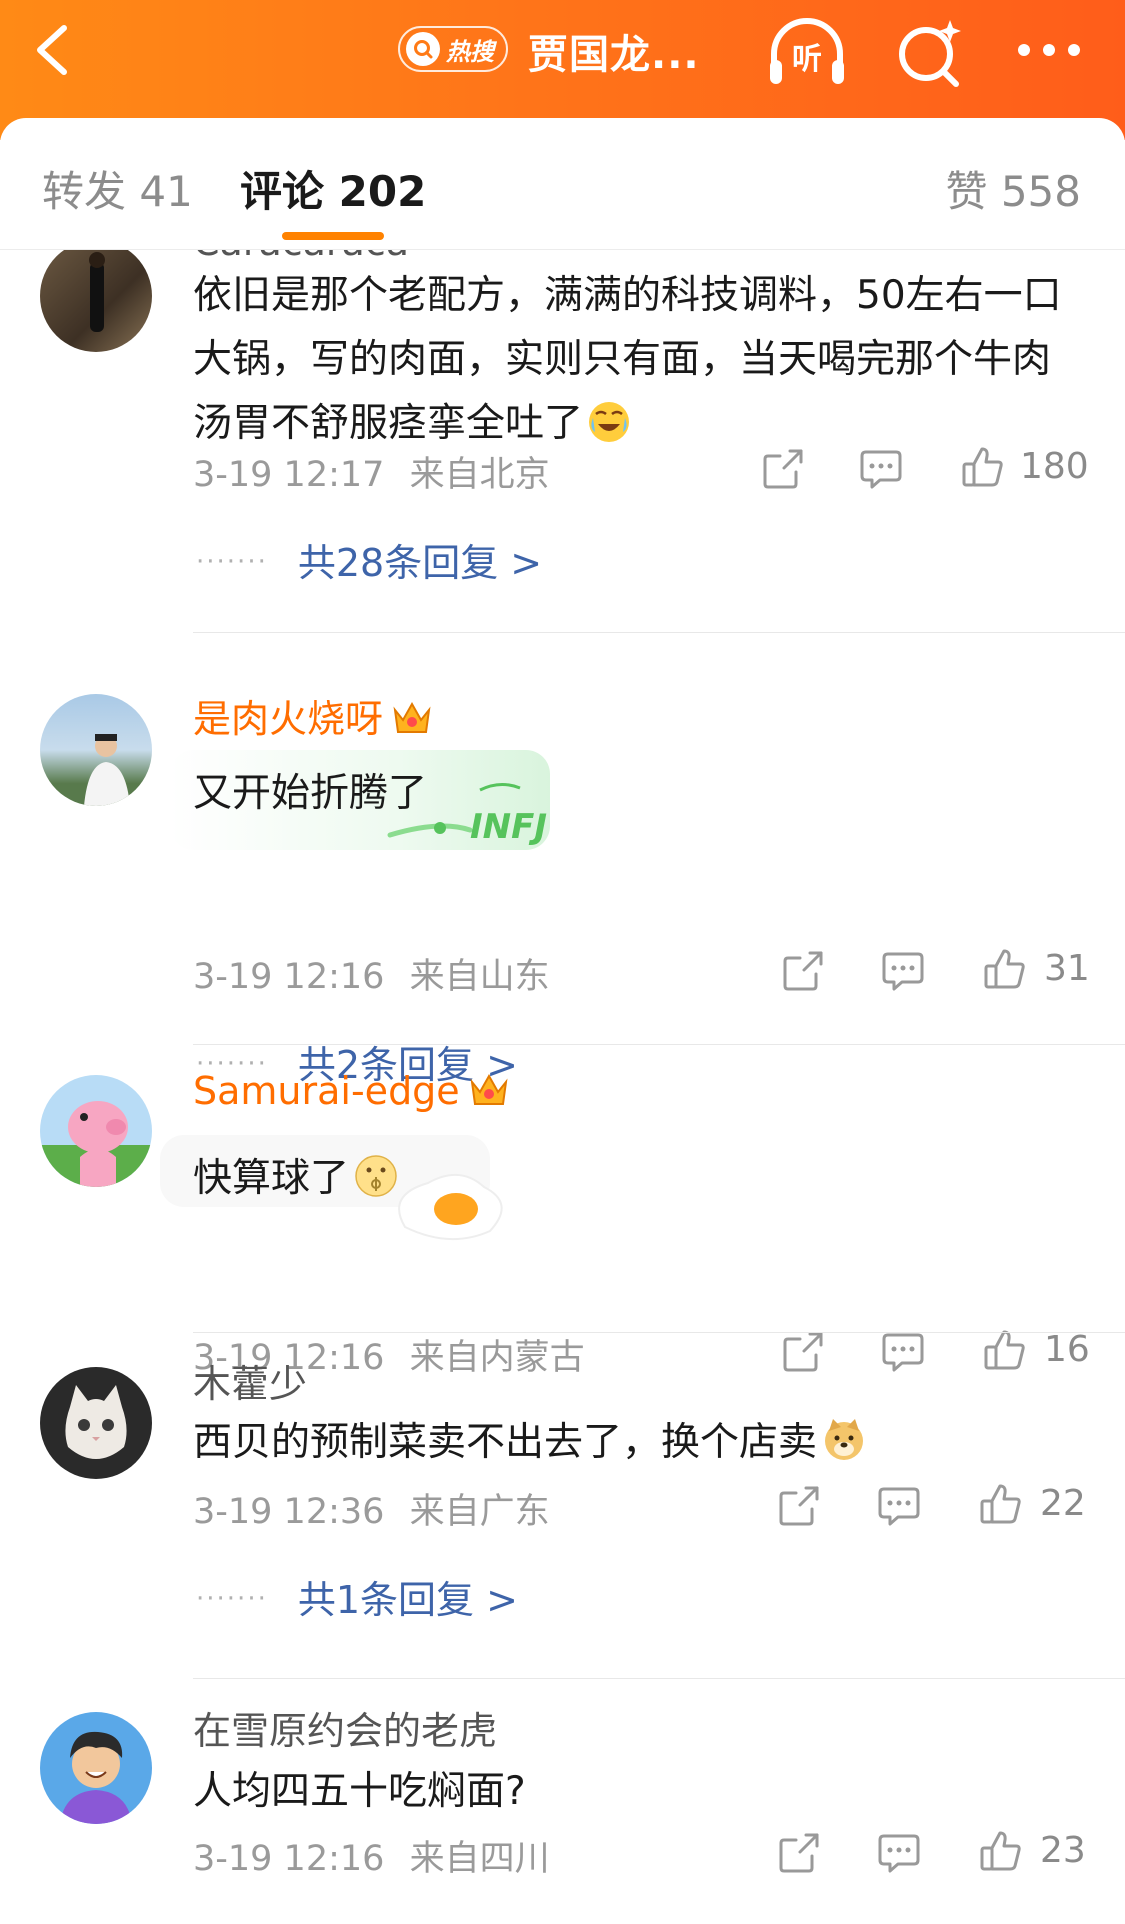 The image size is (1125, 1924). What do you see at coordinates (931, 52) in the screenshot?
I see `search-sparkle-icon` at bounding box center [931, 52].